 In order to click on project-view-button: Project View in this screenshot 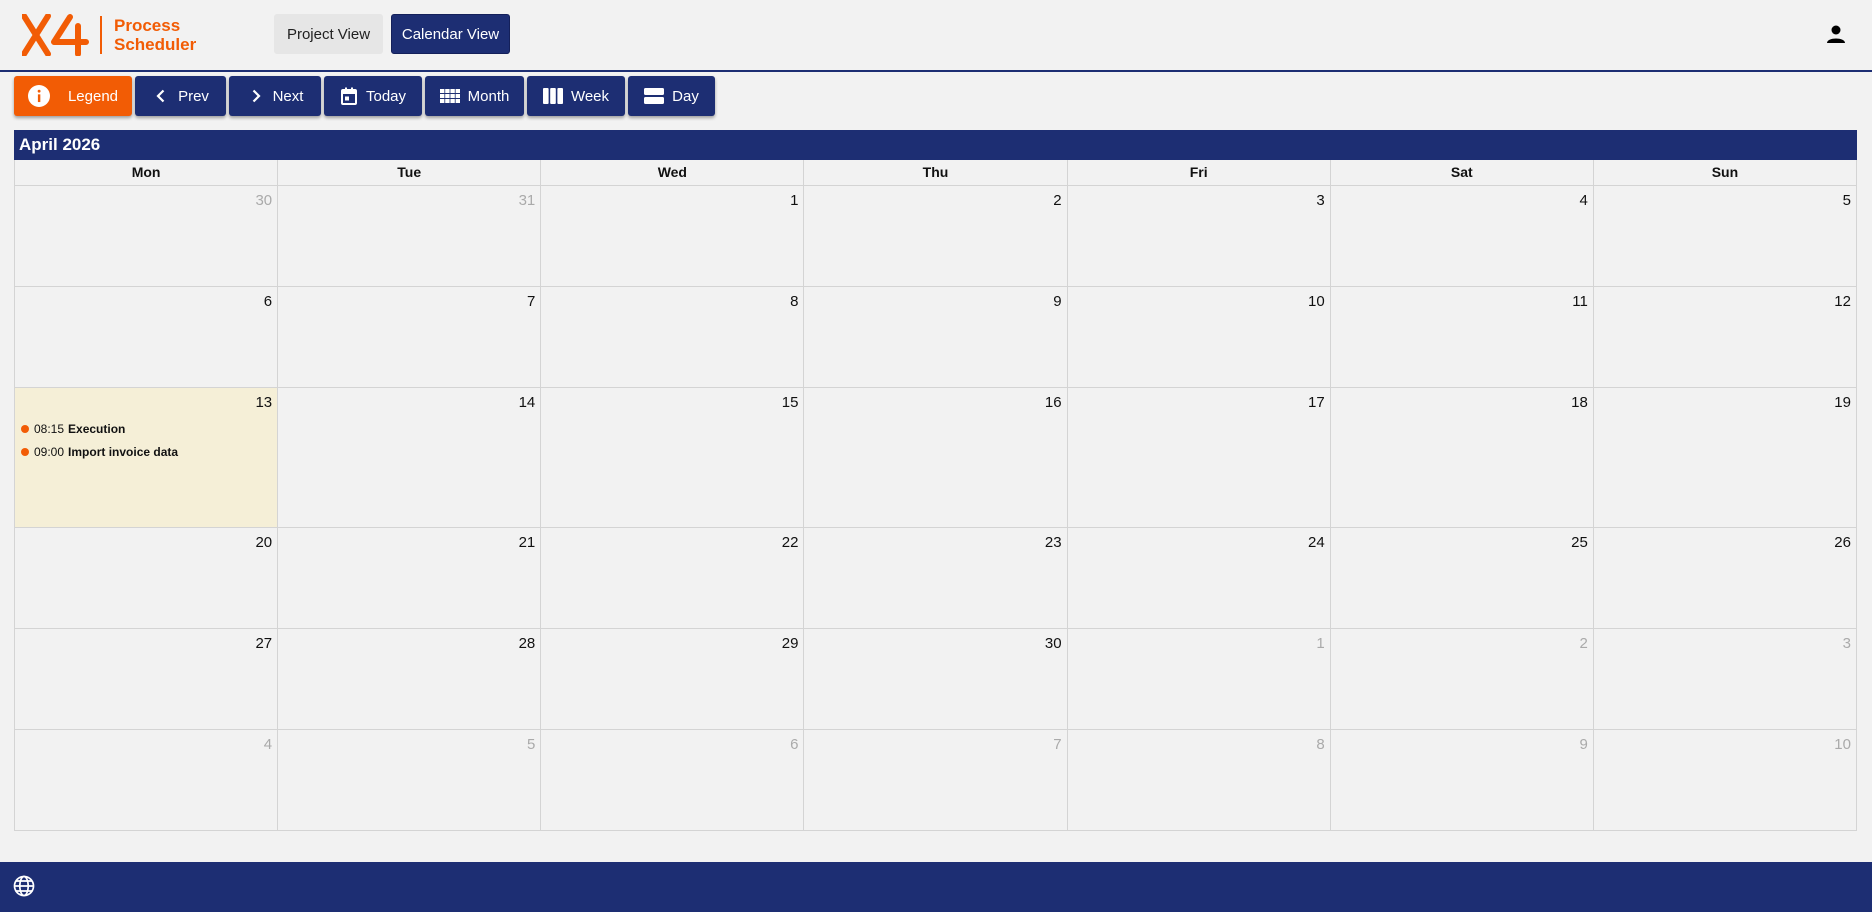, I will do `click(328, 34)`.